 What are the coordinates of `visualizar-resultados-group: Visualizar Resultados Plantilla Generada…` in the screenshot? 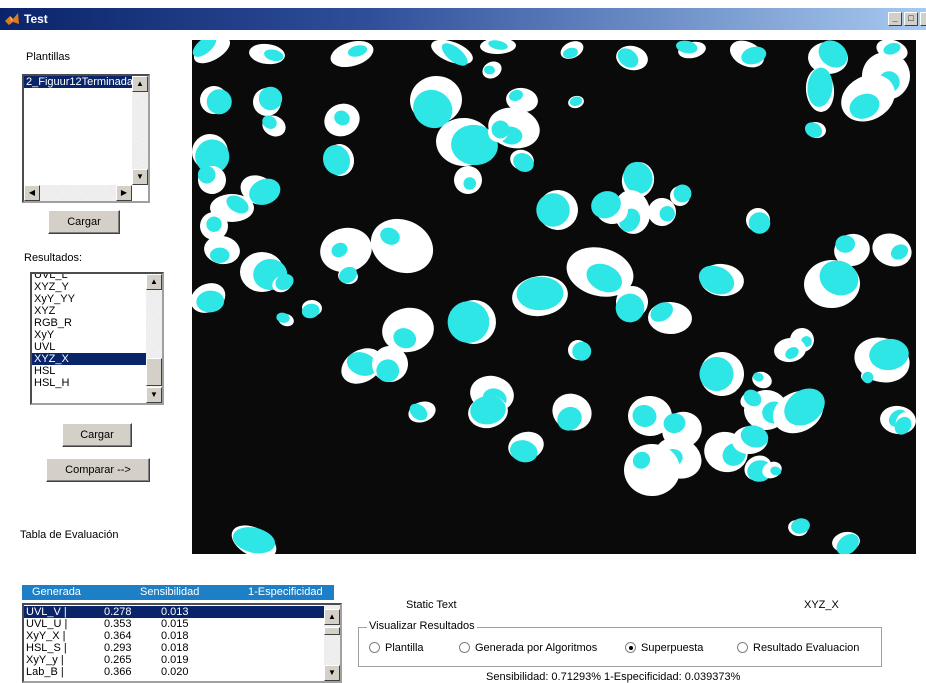 It's located at (620, 643).